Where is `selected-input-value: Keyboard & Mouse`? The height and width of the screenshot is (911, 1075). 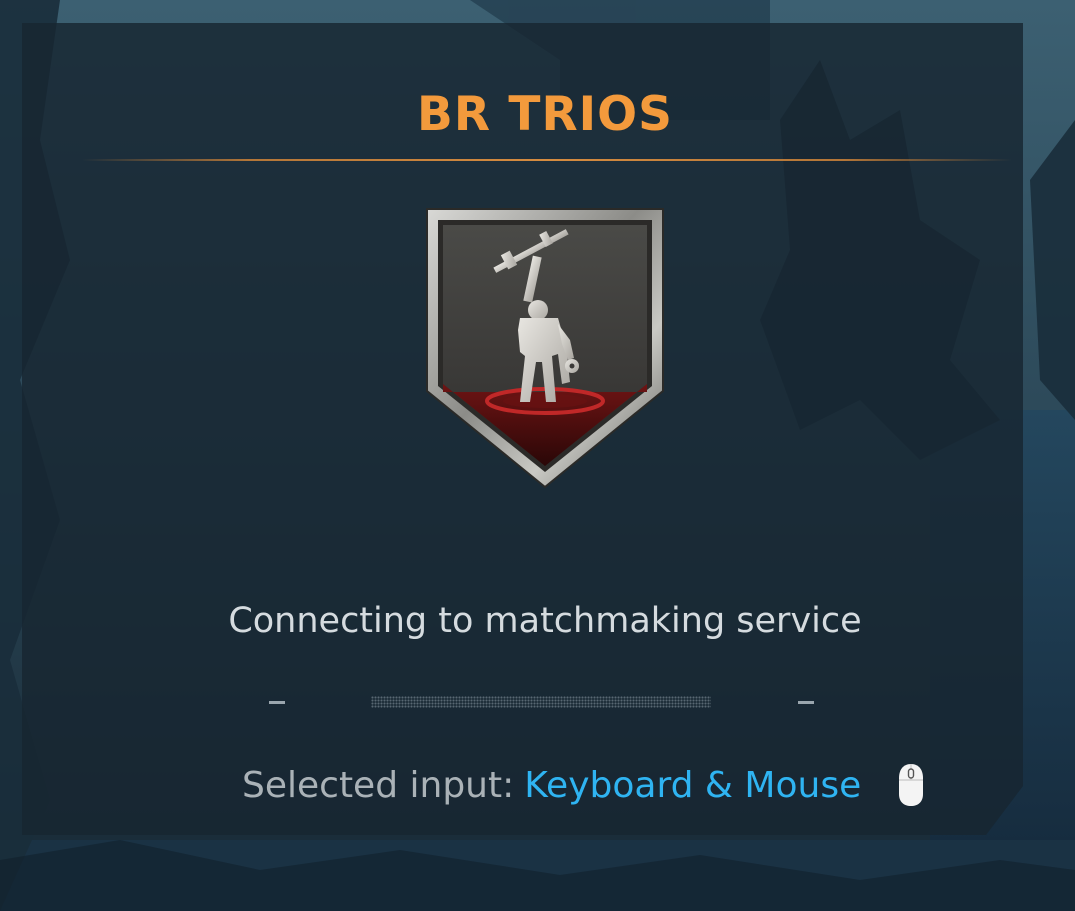
selected-input-value: Keyboard & Mouse is located at coordinates (693, 785).